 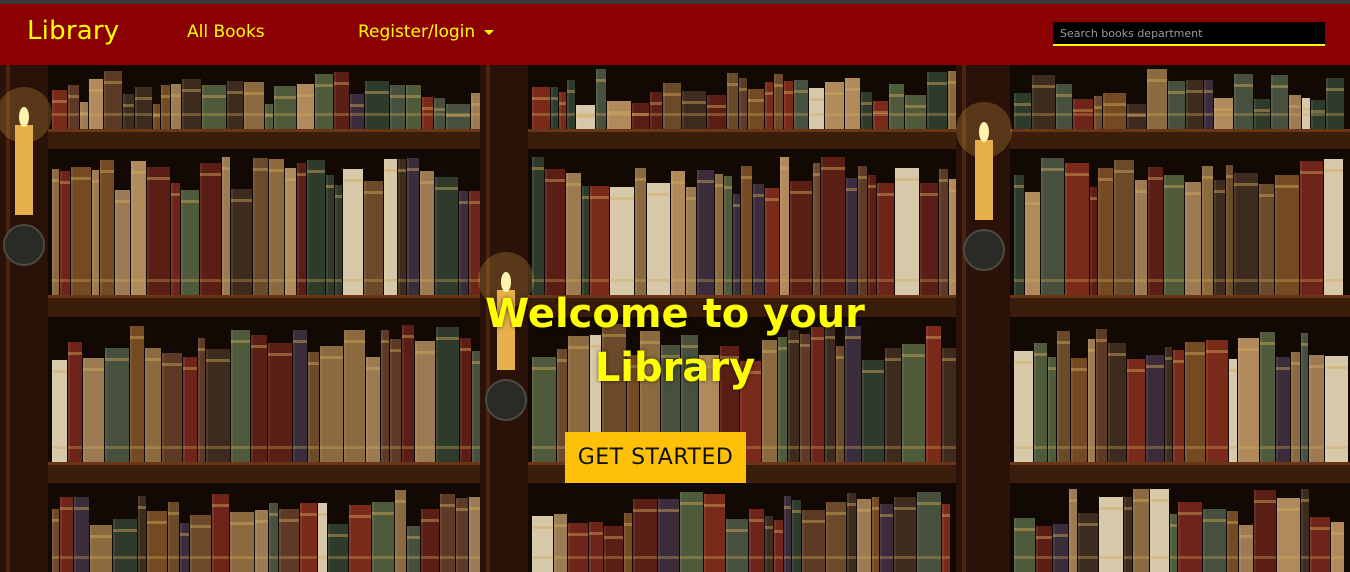 I want to click on get-started-button: GET STARTED, so click(x=655, y=457).